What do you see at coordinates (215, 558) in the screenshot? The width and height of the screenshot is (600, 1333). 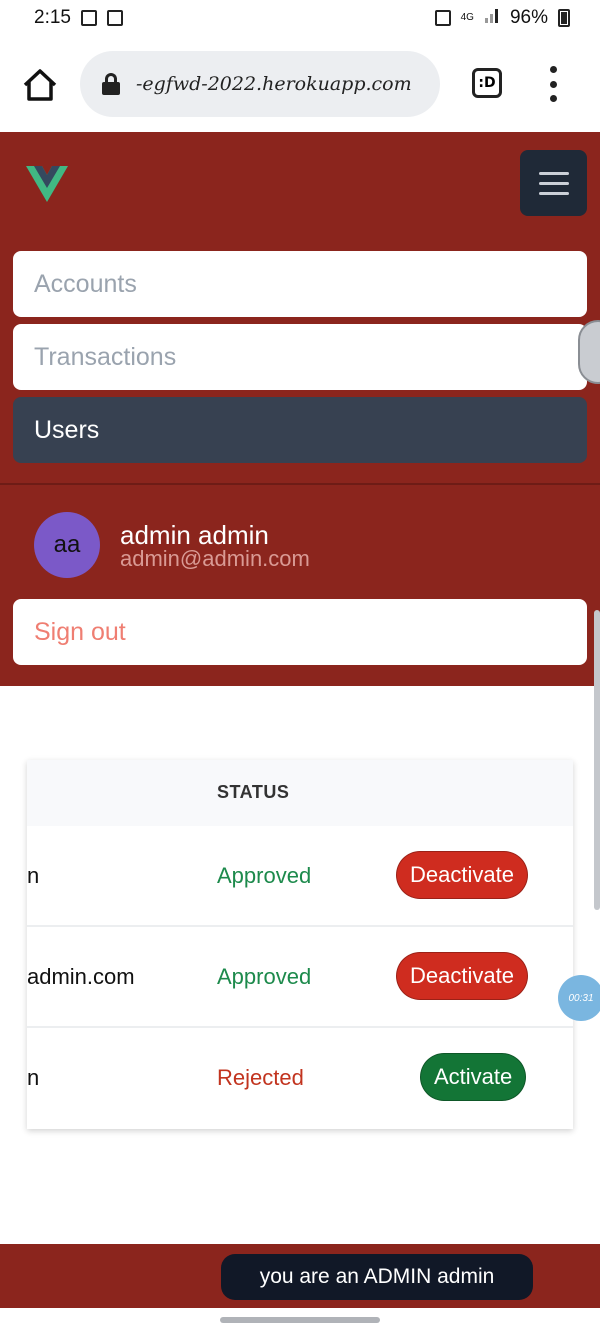 I see `user-email: admin@admin.com` at bounding box center [215, 558].